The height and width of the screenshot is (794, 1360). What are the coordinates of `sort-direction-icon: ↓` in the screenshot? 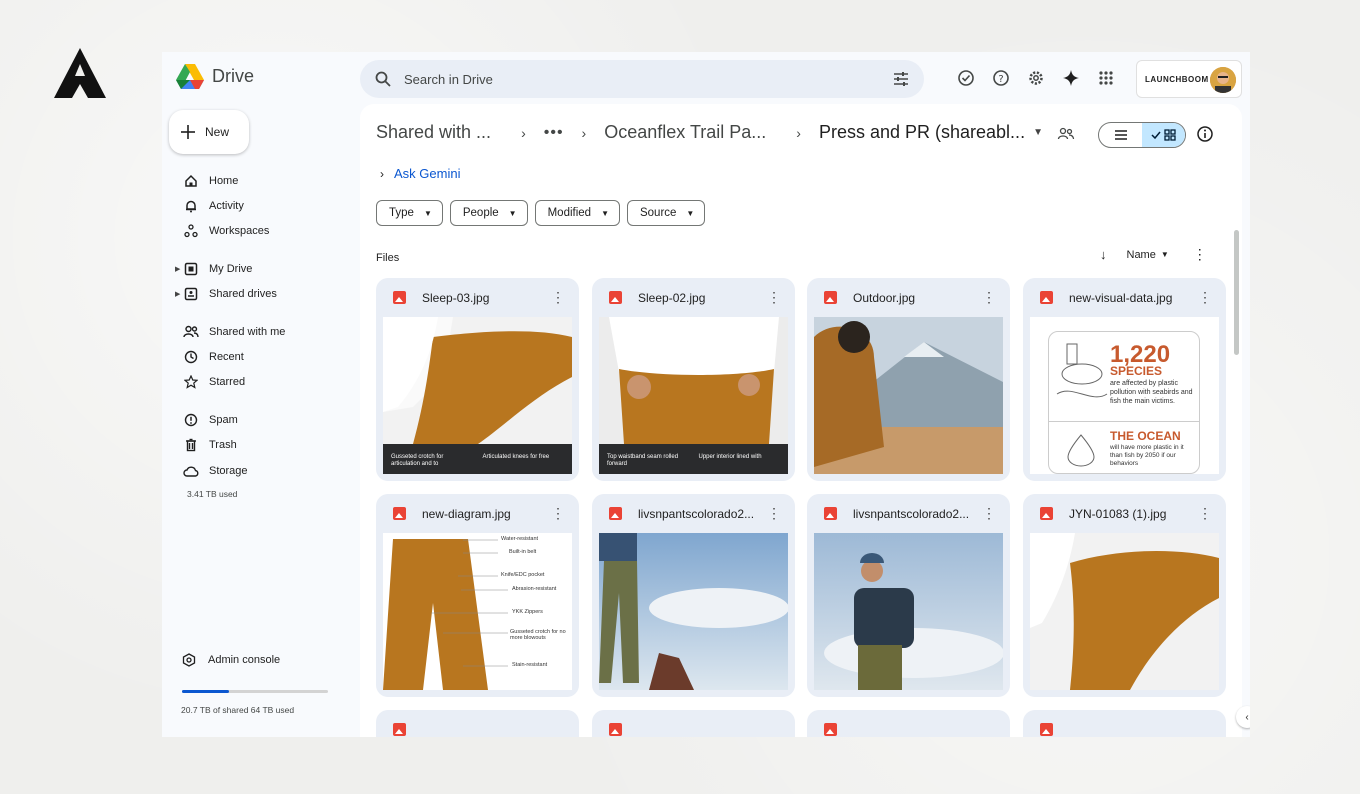 It's located at (1103, 254).